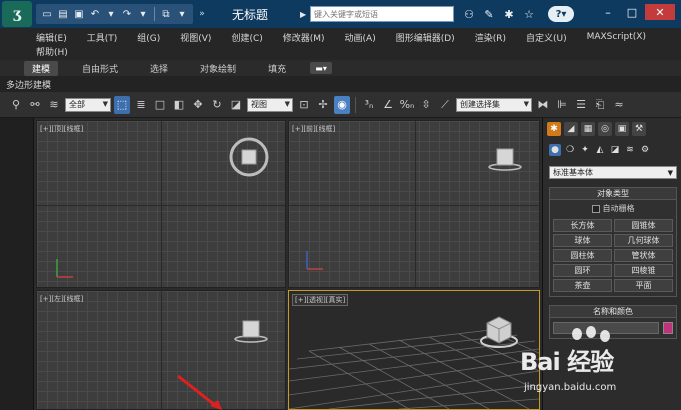  Describe the element at coordinates (323, 105) in the screenshot. I see `select-manipulate-icon: ✢` at that location.